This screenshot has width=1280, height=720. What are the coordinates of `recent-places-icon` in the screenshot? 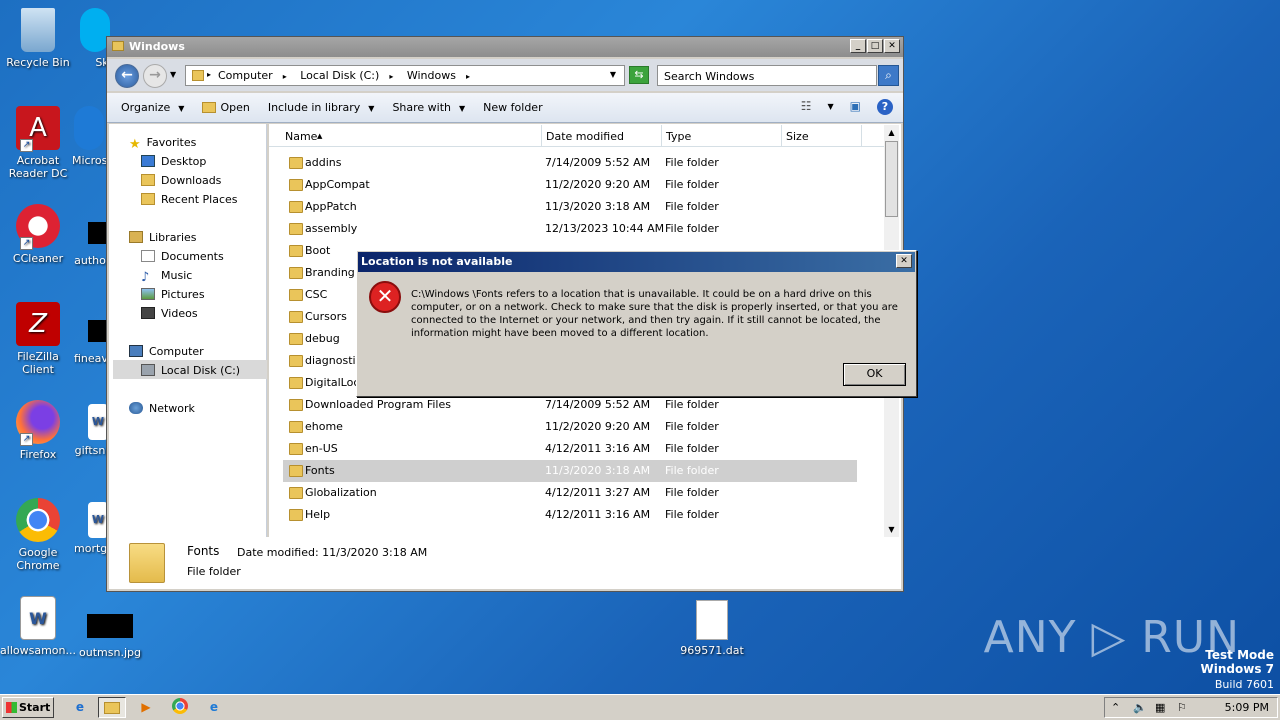 It's located at (148, 199).